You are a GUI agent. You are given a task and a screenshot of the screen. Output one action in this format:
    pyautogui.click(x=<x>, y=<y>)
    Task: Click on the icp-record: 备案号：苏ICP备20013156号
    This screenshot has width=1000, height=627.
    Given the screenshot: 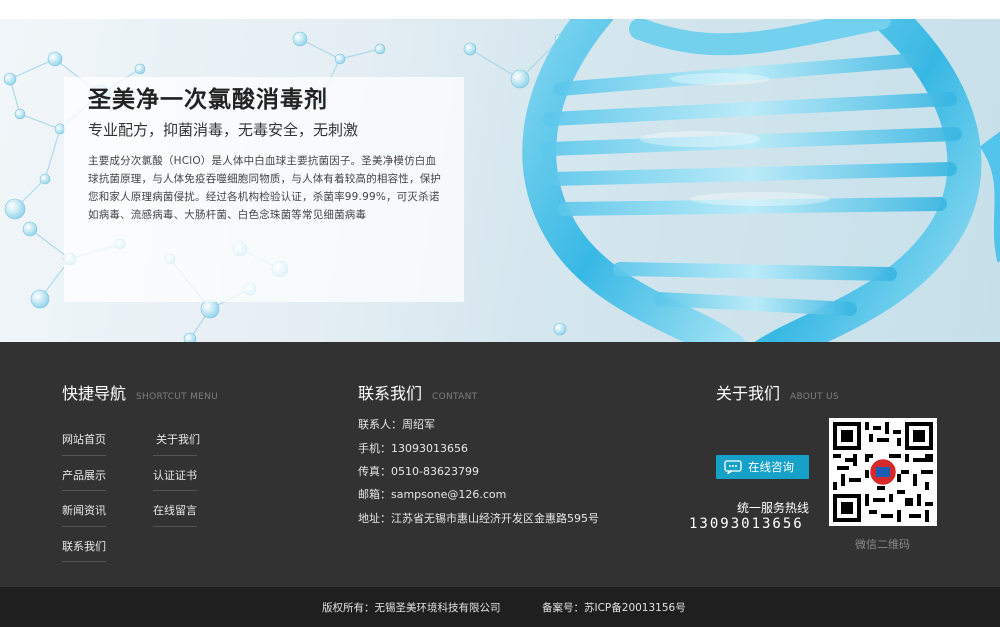 What is the action you would take?
    pyautogui.click(x=614, y=607)
    